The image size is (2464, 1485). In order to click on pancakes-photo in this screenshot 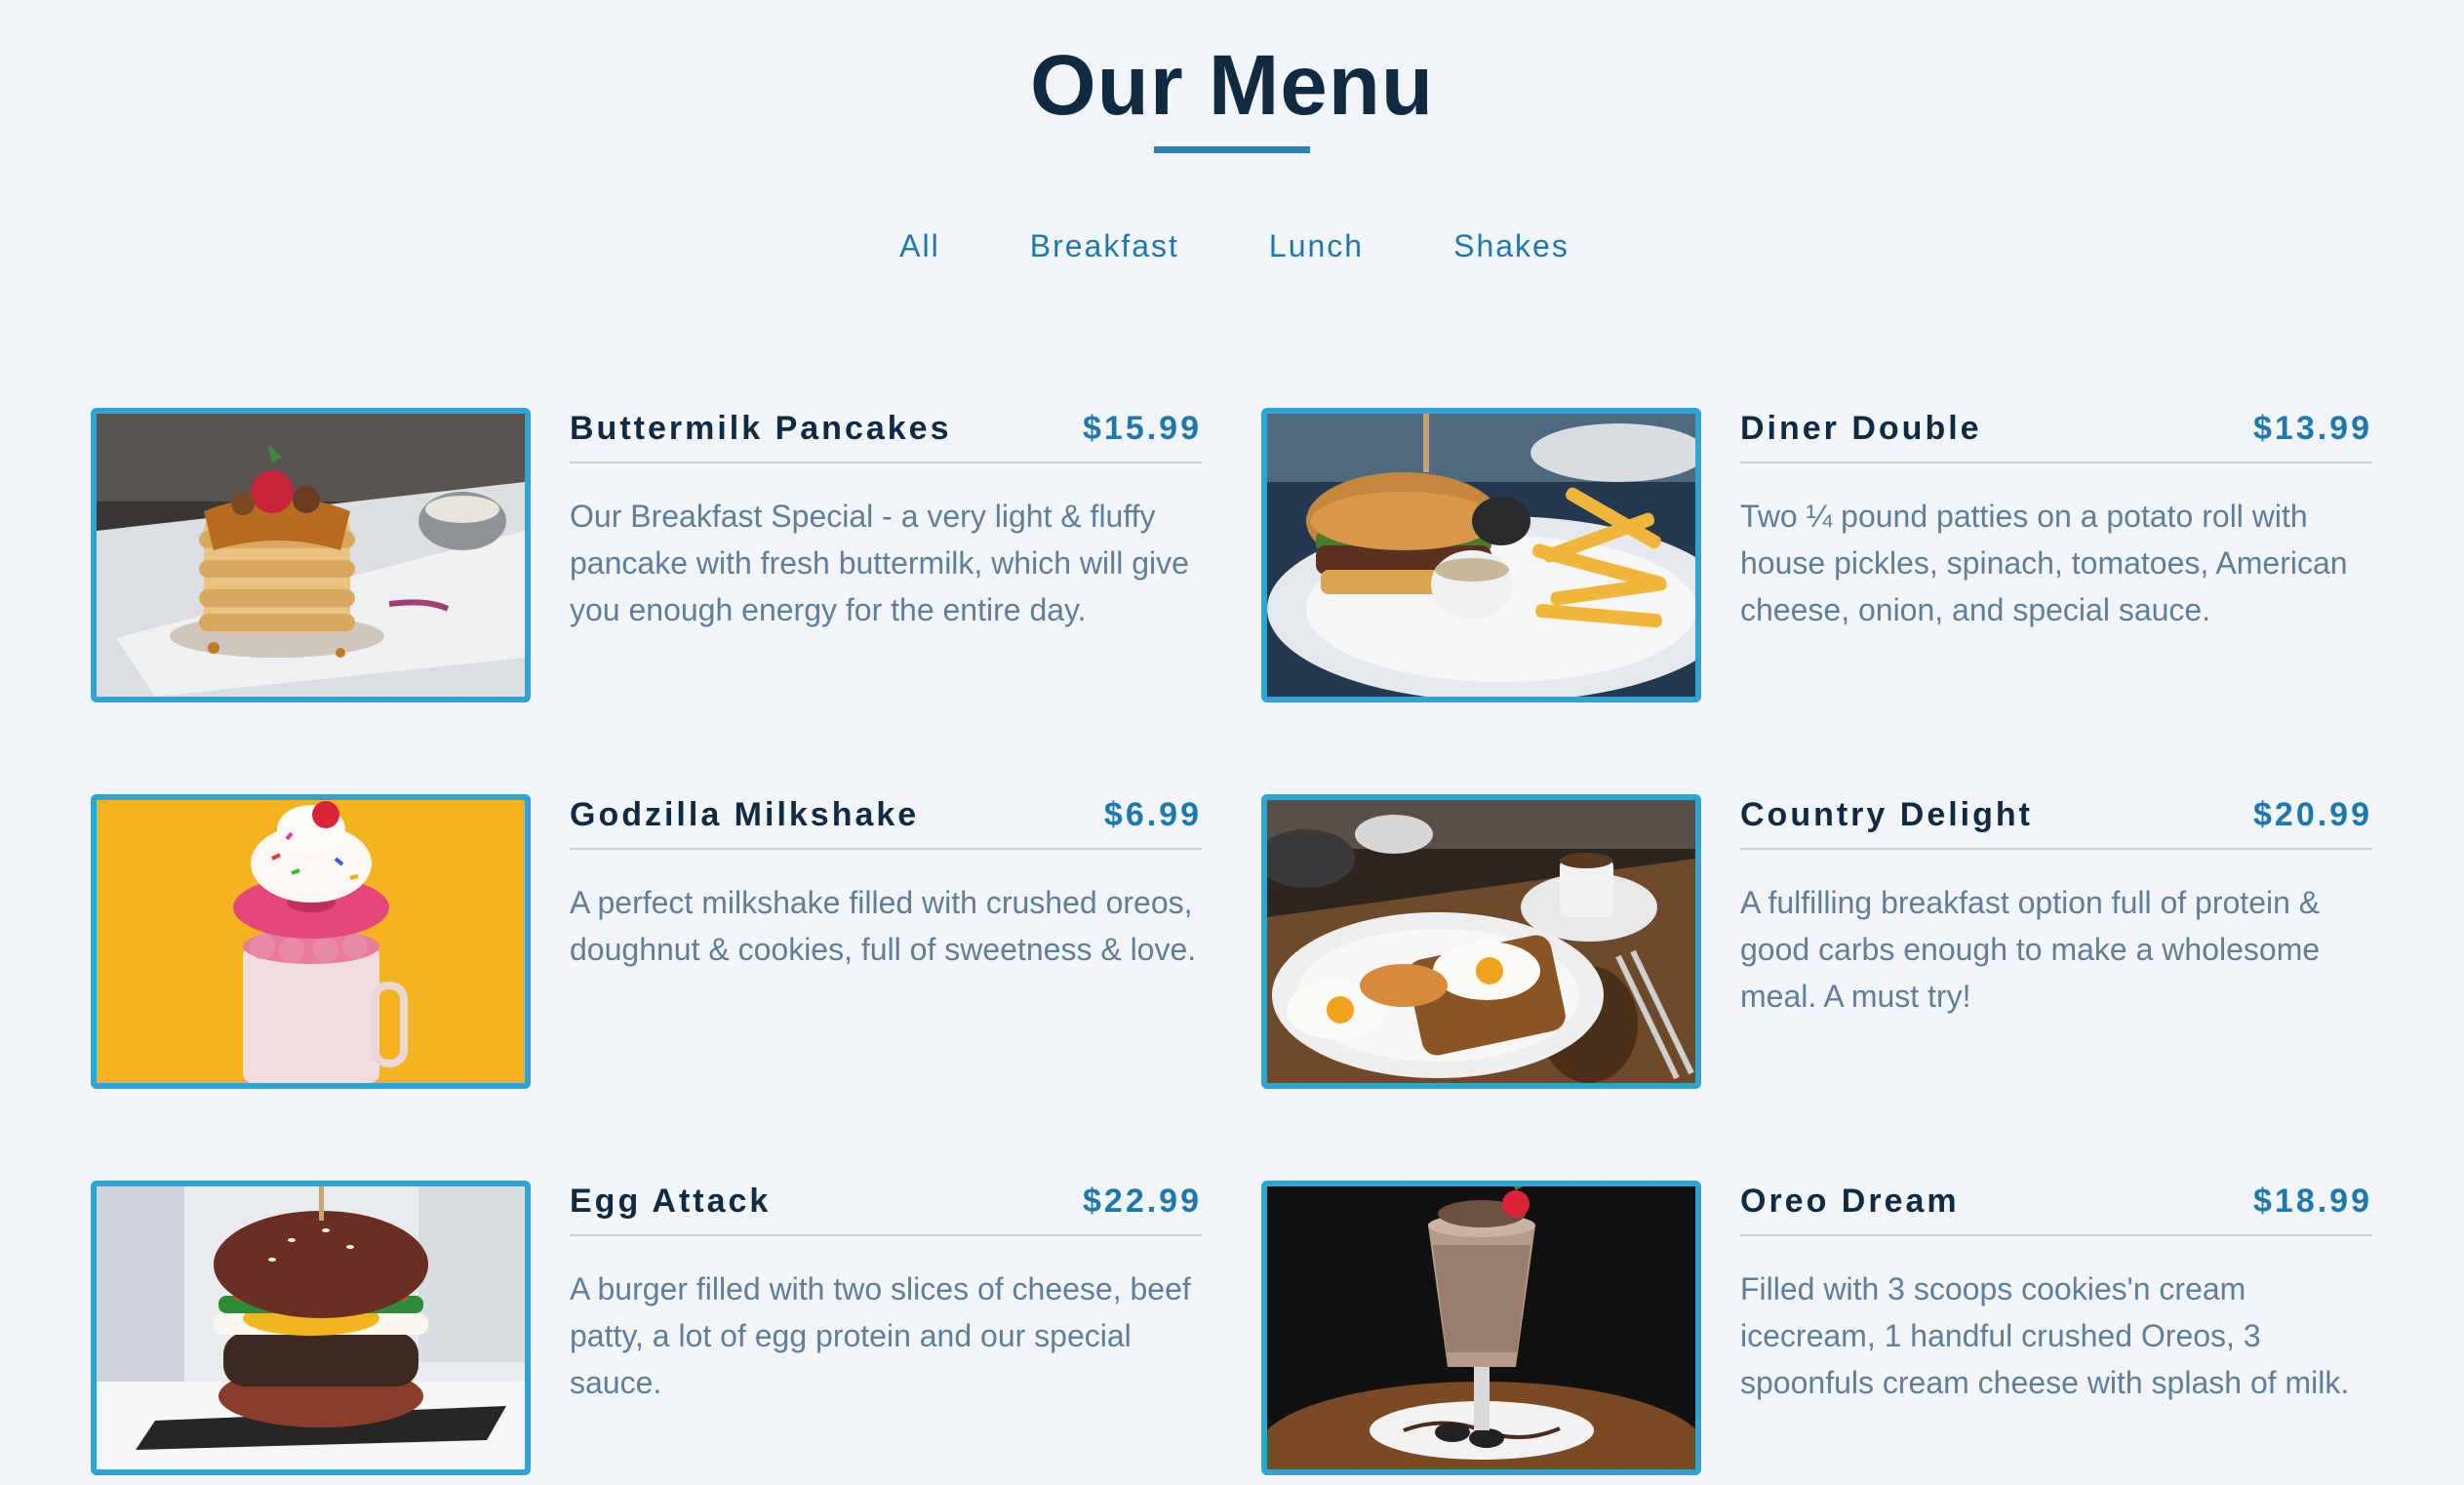, I will do `click(311, 555)`.